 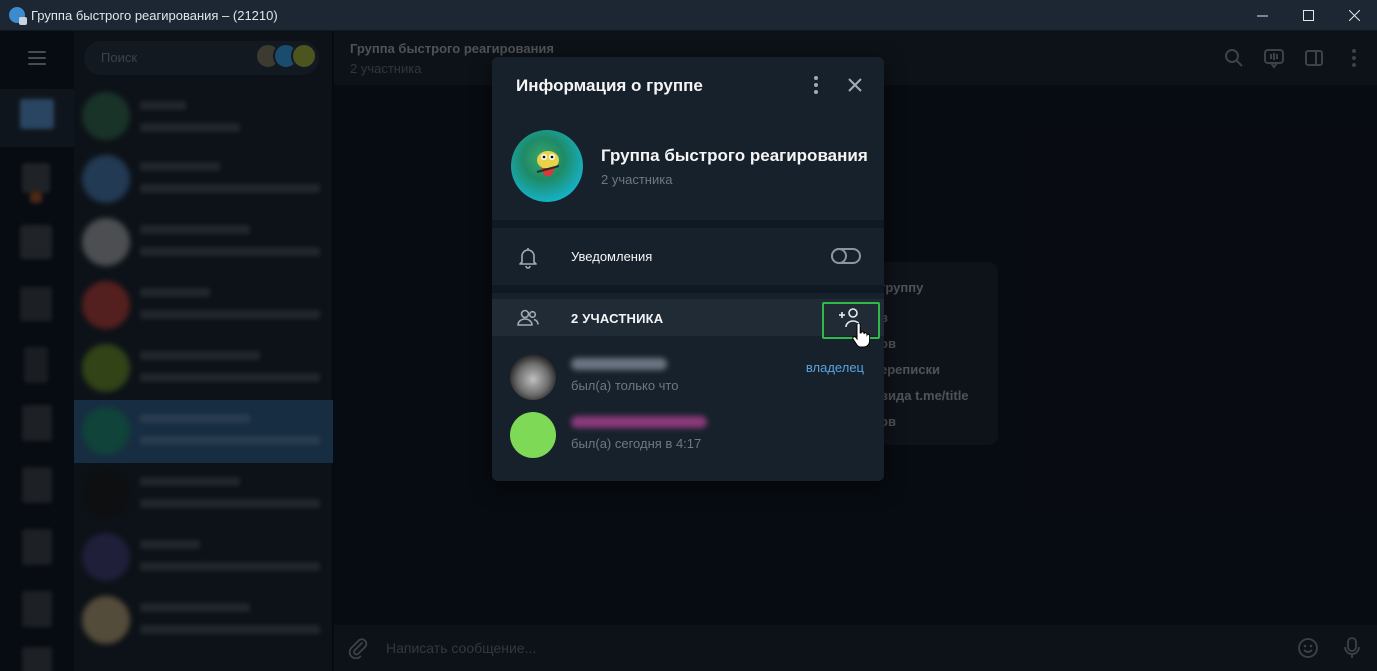 I want to click on members-header: 2 УЧАСТНИКА, so click(x=688, y=319).